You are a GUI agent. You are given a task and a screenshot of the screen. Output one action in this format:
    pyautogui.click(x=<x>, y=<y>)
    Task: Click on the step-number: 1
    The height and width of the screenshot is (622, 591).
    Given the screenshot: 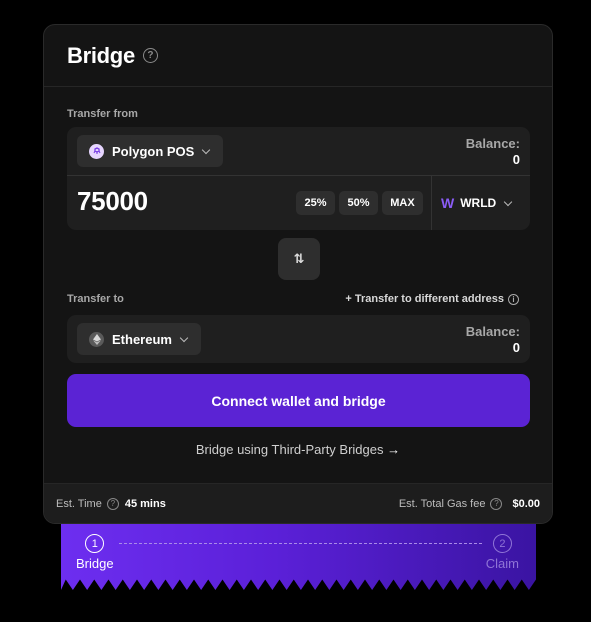 What is the action you would take?
    pyautogui.click(x=95, y=543)
    